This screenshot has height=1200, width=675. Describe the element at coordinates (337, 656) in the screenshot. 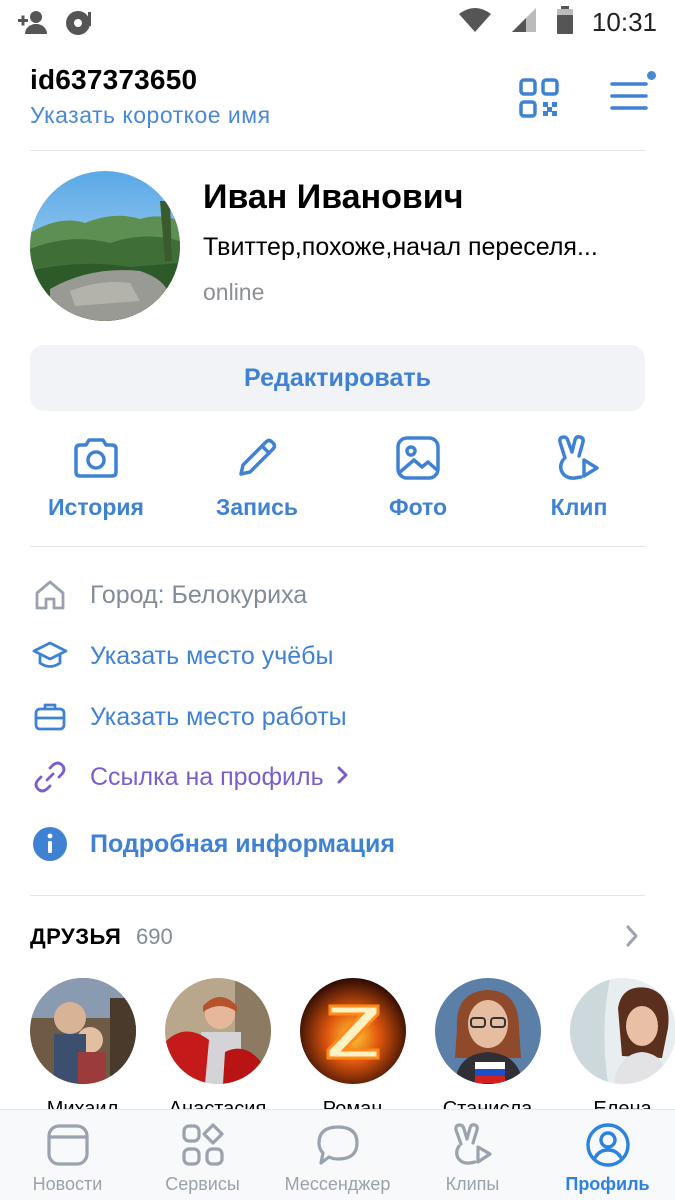

I see `info-education: Указать место учёбы` at that location.